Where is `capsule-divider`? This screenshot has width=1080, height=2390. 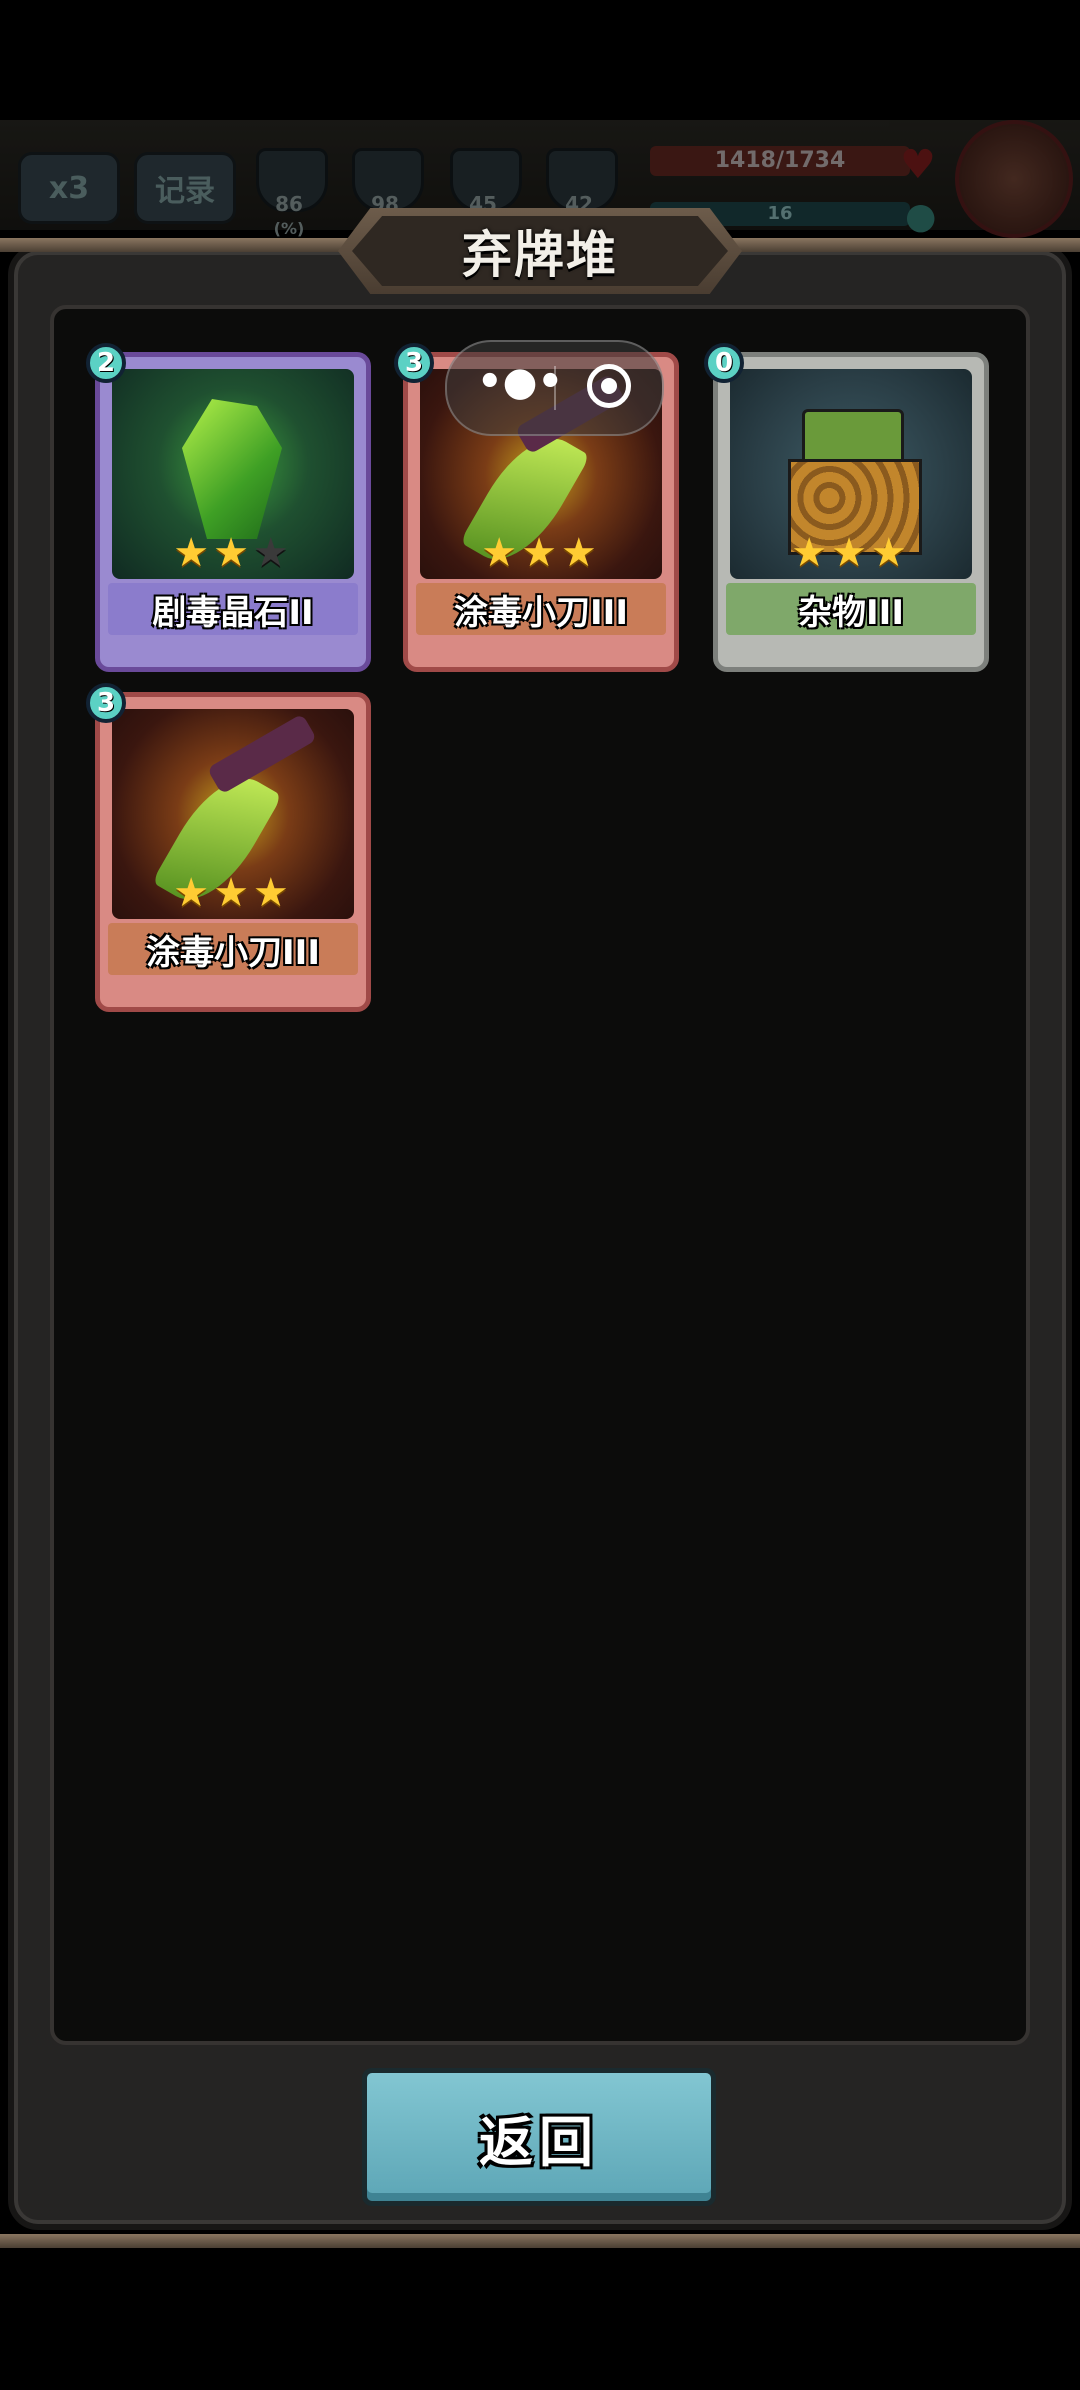 capsule-divider is located at coordinates (555, 388).